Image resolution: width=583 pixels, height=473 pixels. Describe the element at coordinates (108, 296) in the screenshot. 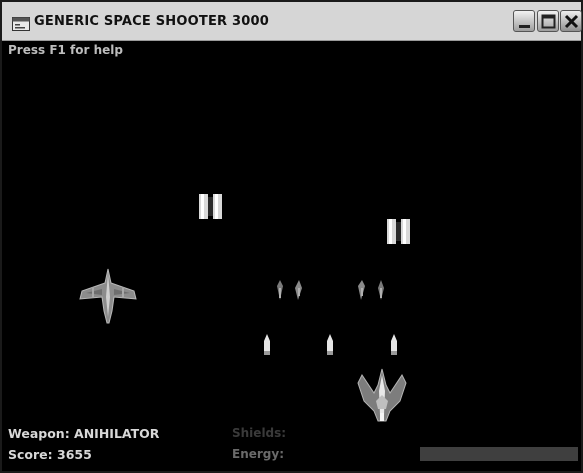

I see `enemy-fighter` at that location.